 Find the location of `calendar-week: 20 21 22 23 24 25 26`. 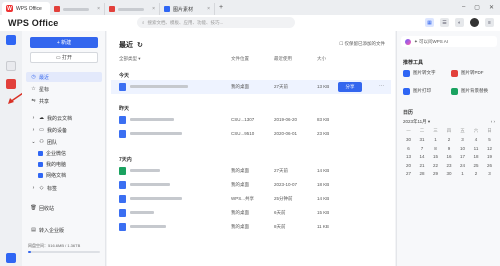

calendar-week: 20 21 22 23 24 25 26 is located at coordinates (449, 165).